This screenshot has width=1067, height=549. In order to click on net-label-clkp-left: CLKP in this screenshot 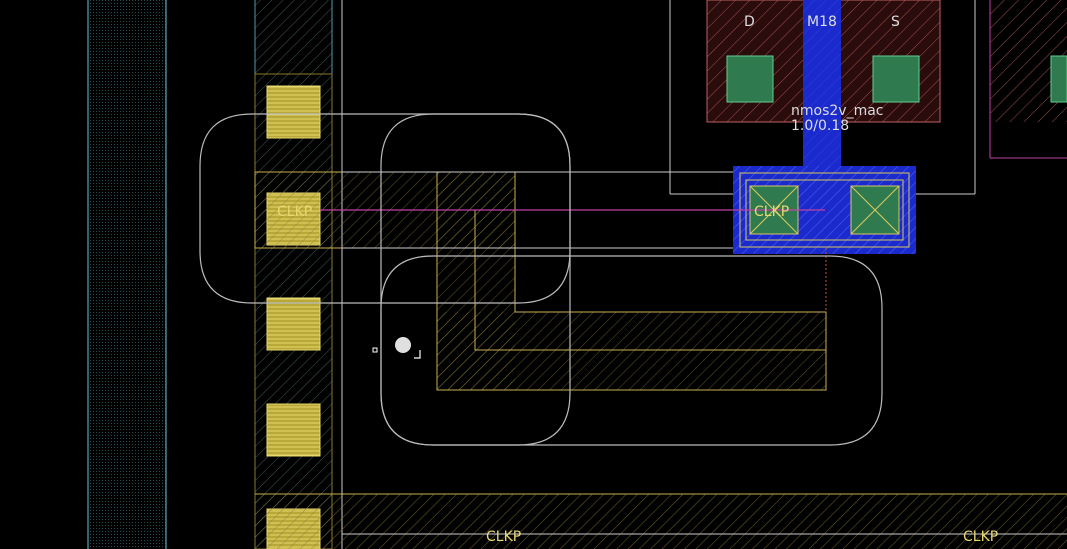, I will do `click(294, 212)`.